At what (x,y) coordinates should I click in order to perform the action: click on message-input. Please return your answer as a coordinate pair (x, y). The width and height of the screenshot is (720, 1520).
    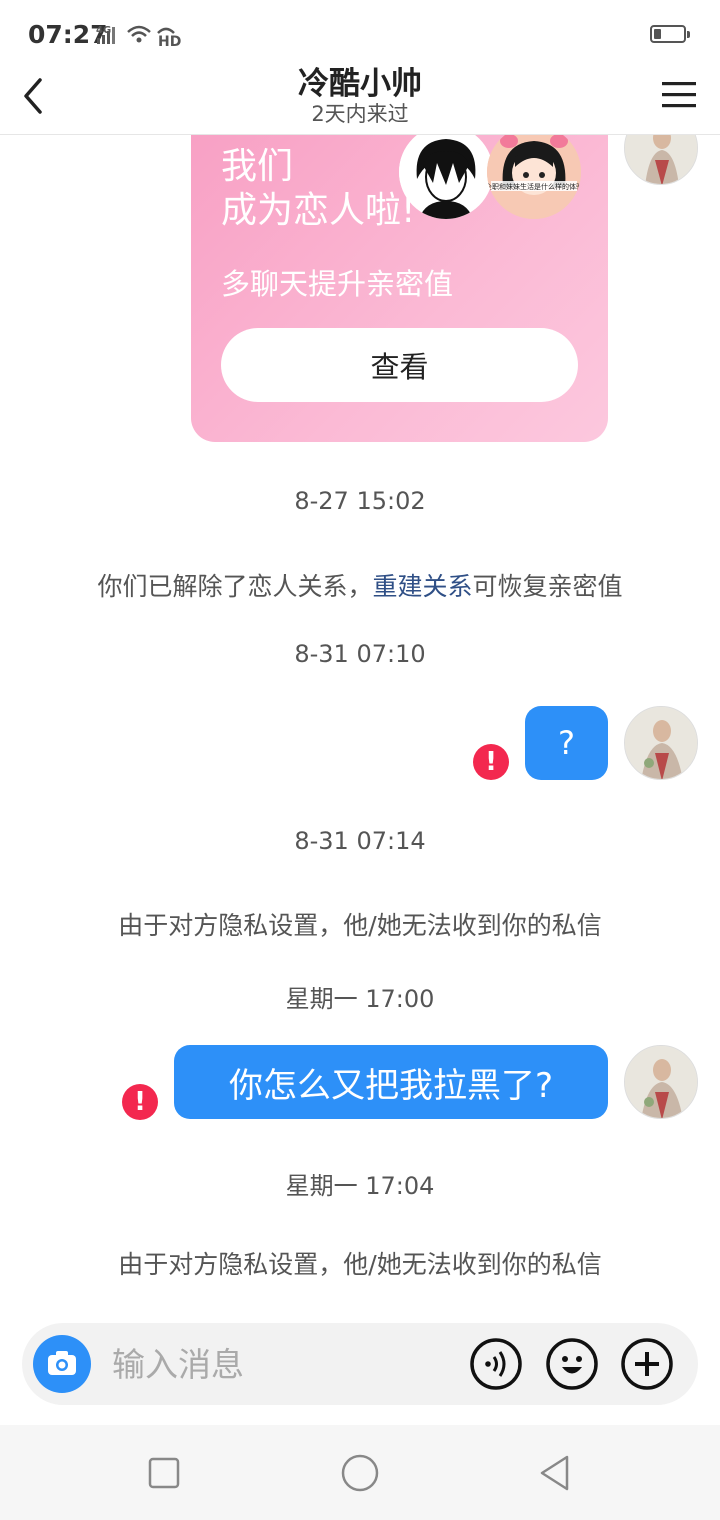
    Looking at the image, I should click on (277, 1364).